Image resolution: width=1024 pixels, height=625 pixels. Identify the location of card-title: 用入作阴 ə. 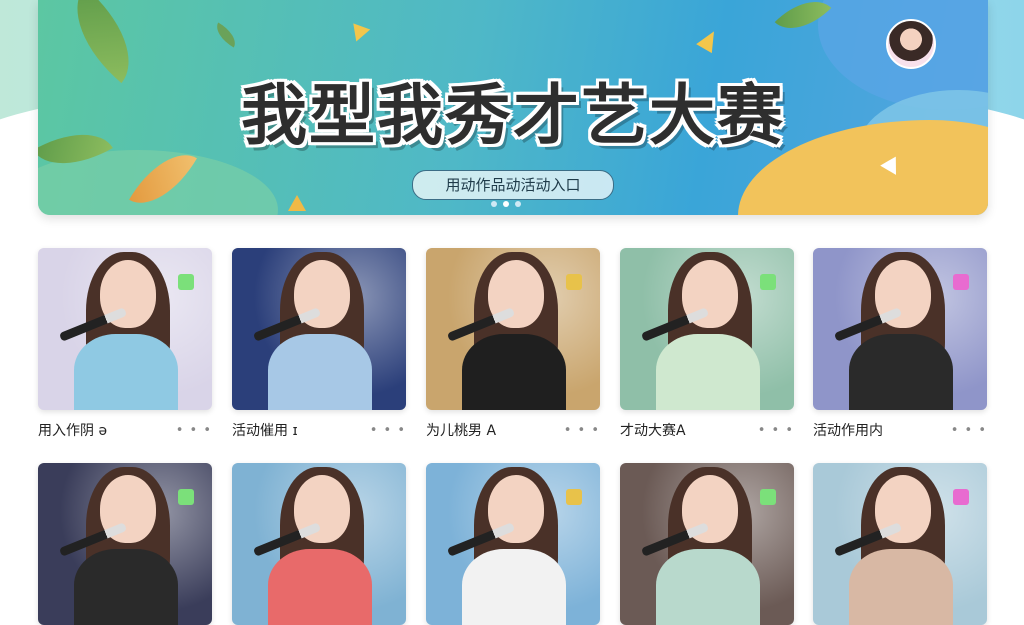
(73, 431).